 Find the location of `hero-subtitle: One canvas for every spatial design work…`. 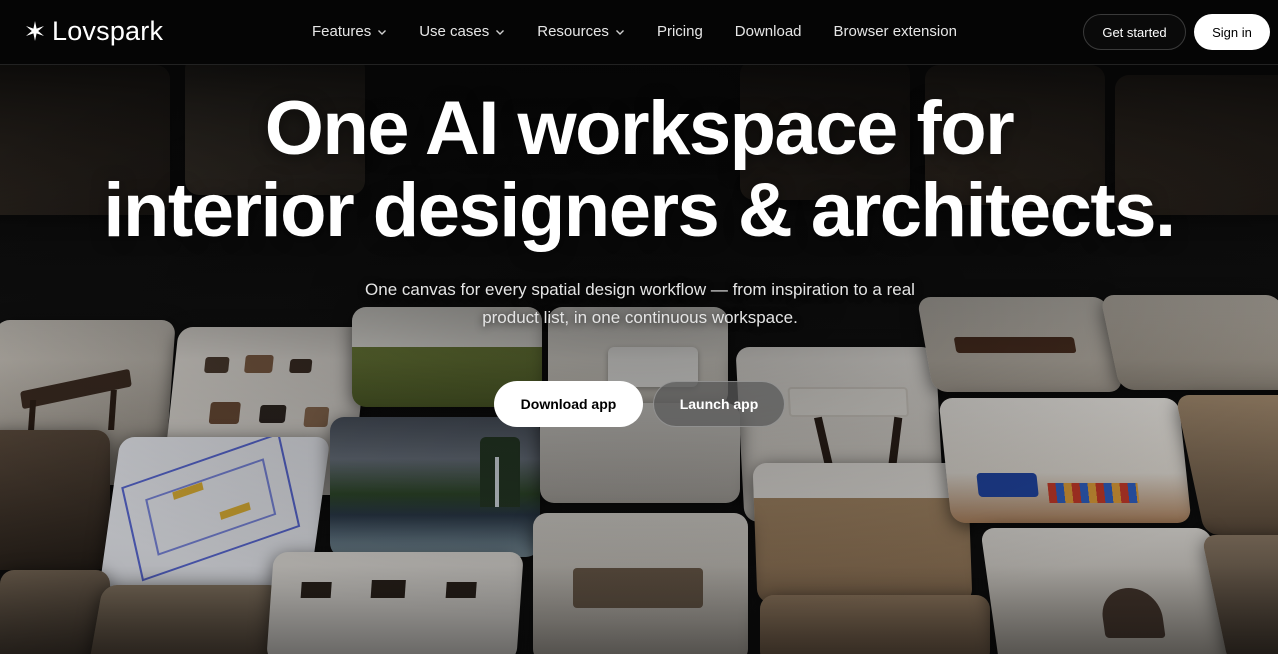

hero-subtitle: One canvas for every spatial design work… is located at coordinates (640, 304).